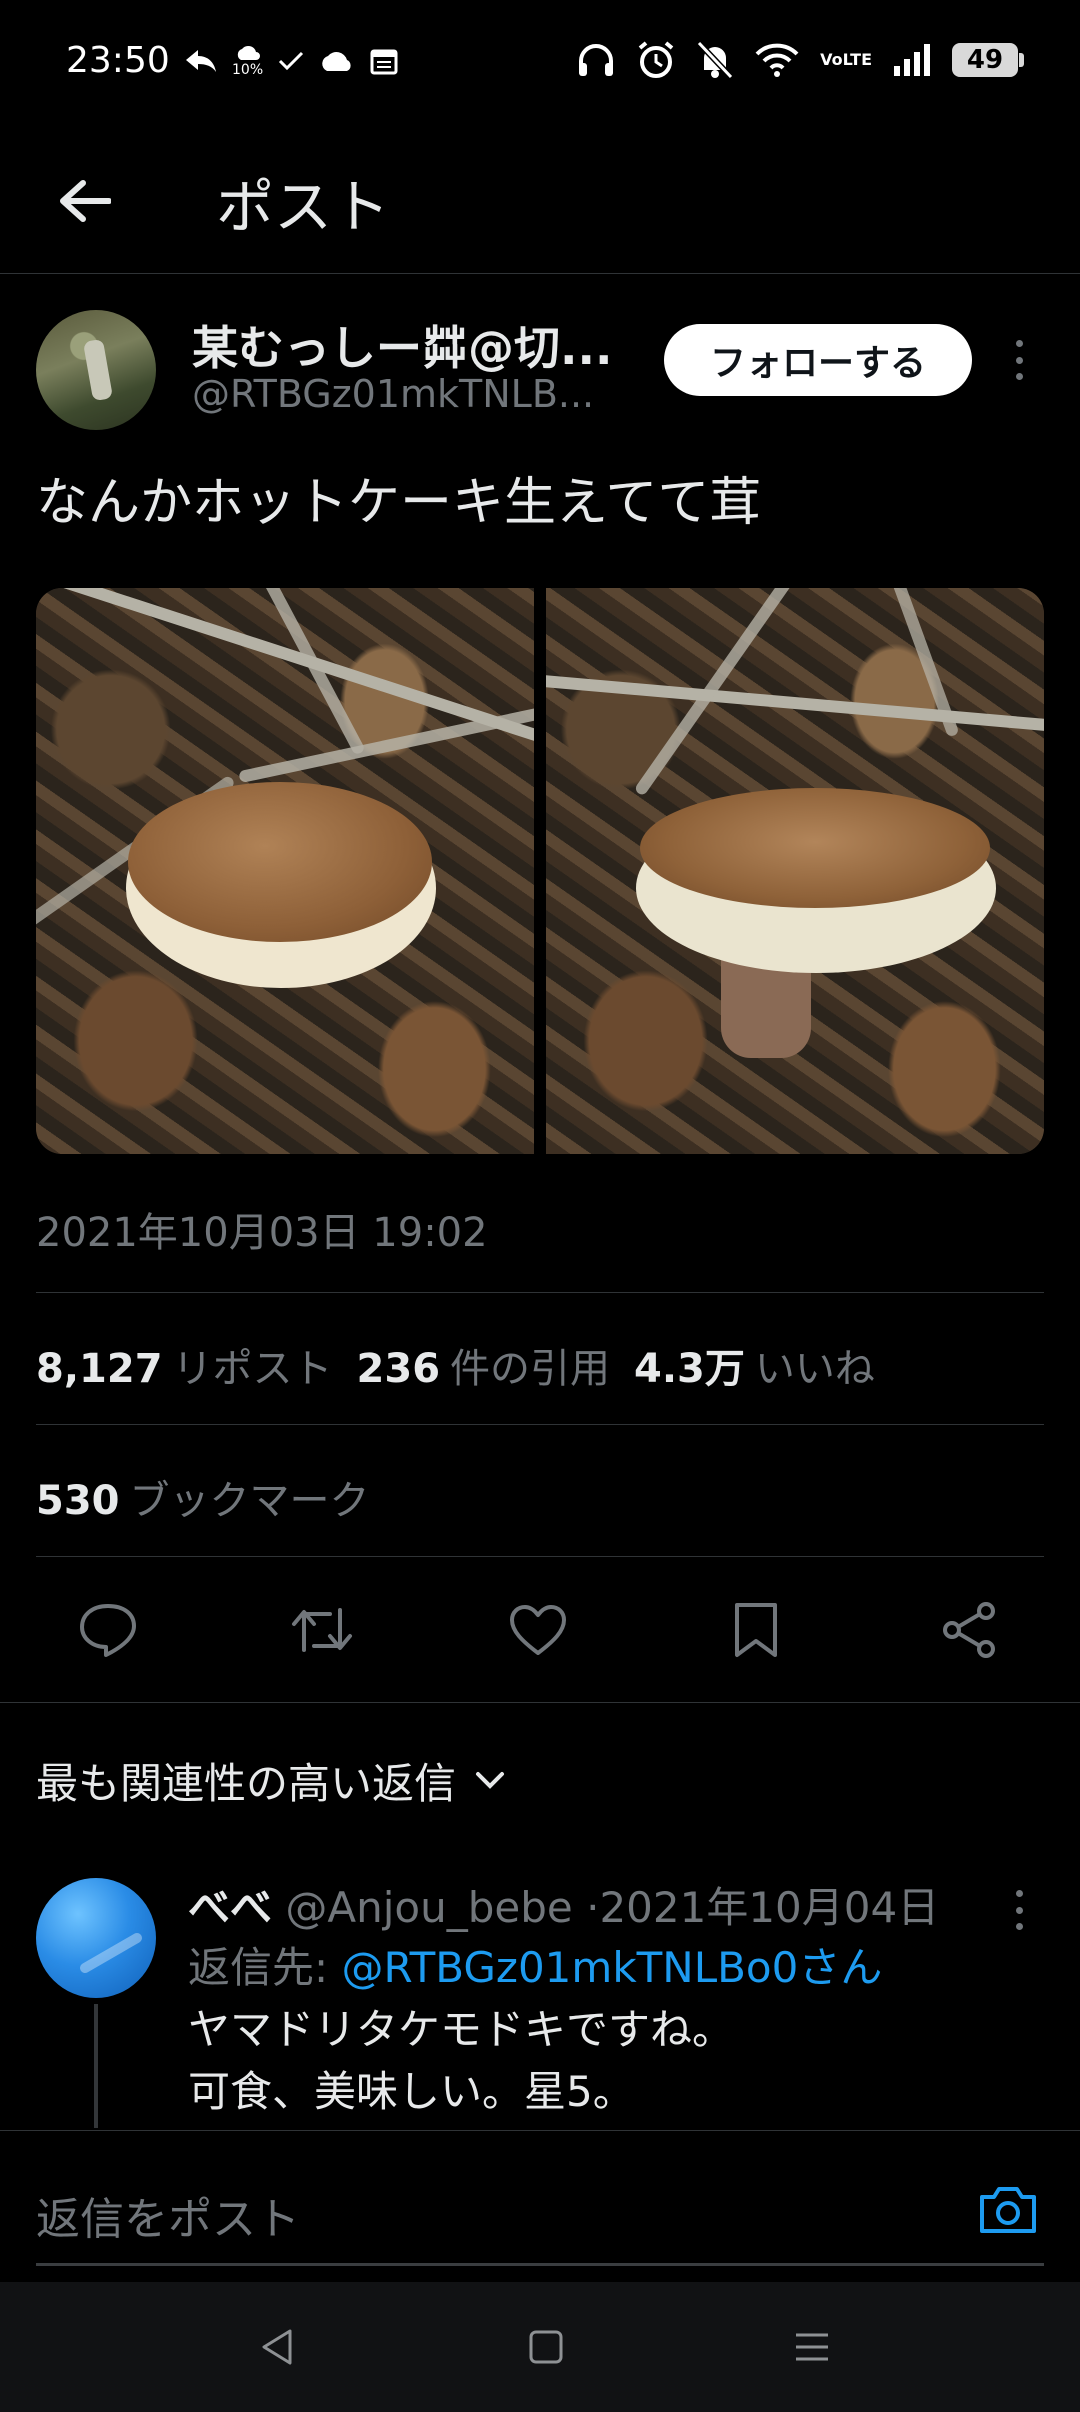 The width and height of the screenshot is (1080, 2412). I want to click on reply-author-name: べべ, so click(230, 1907).